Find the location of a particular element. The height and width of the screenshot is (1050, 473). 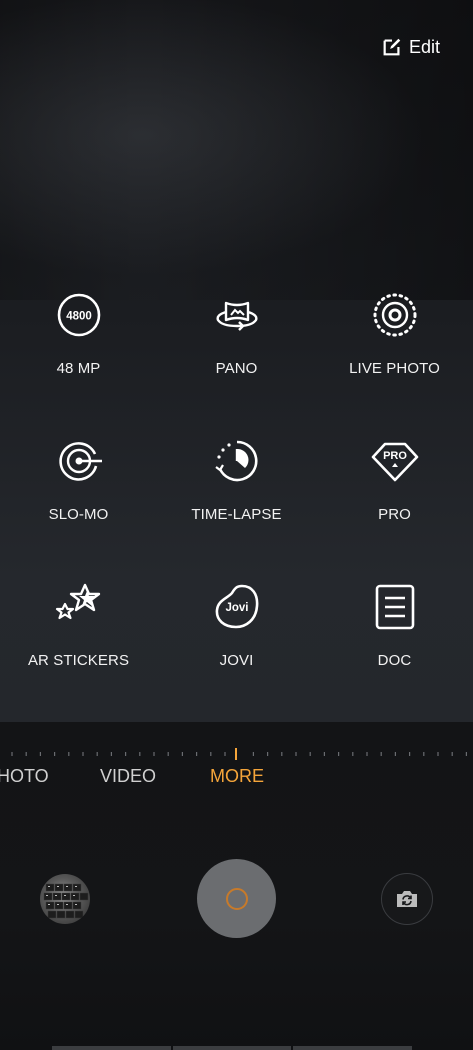

switch-camera-button is located at coordinates (407, 899).